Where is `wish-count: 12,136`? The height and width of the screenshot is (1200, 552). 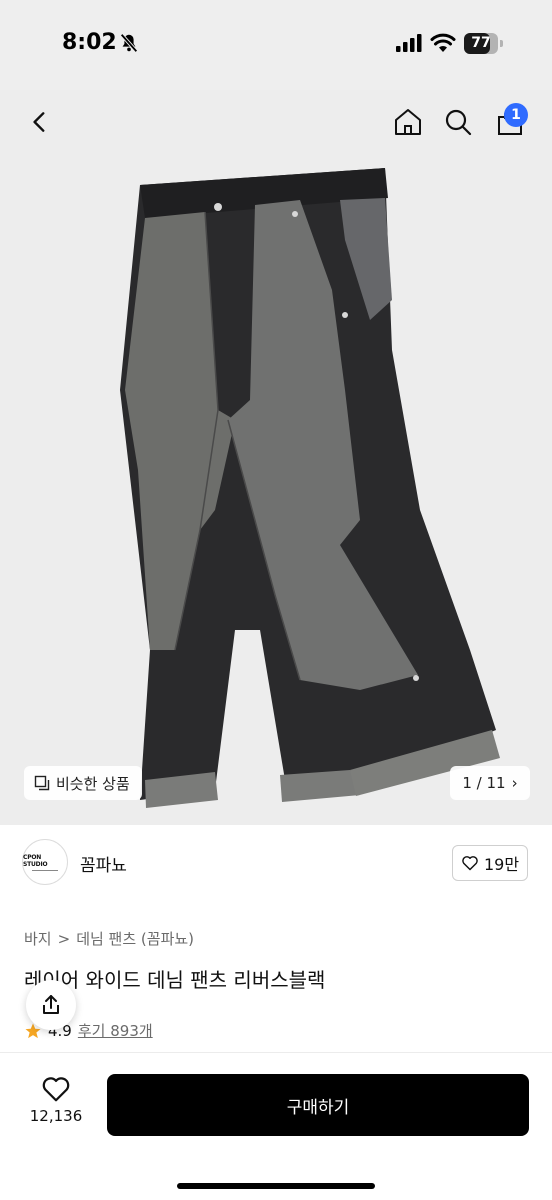 wish-count: 12,136 is located at coordinates (56, 1116).